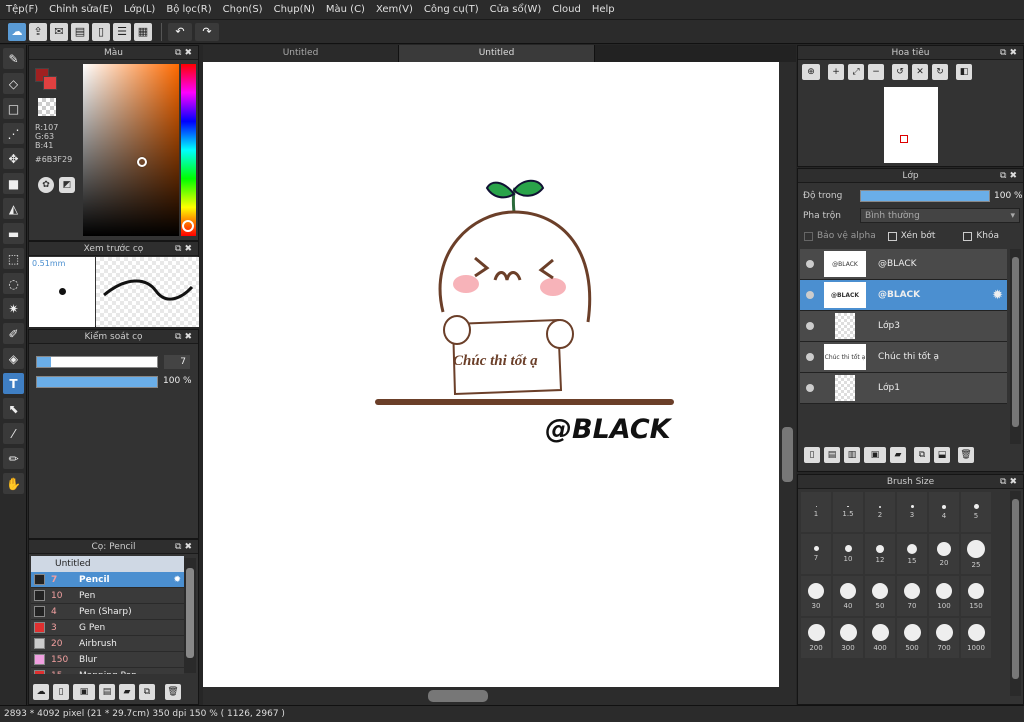 This screenshot has height=722, width=1024. I want to click on brush-size-slider, so click(97, 362).